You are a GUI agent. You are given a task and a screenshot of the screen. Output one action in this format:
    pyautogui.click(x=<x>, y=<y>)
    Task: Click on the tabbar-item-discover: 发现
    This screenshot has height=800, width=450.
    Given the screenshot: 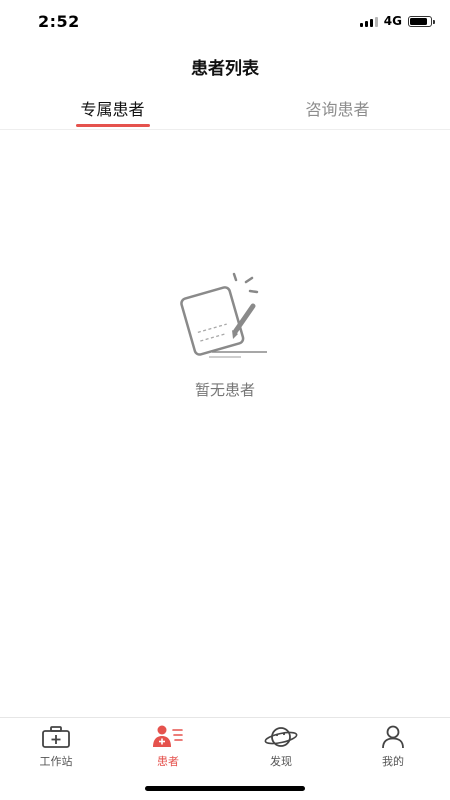 What is the action you would take?
    pyautogui.click(x=281, y=746)
    